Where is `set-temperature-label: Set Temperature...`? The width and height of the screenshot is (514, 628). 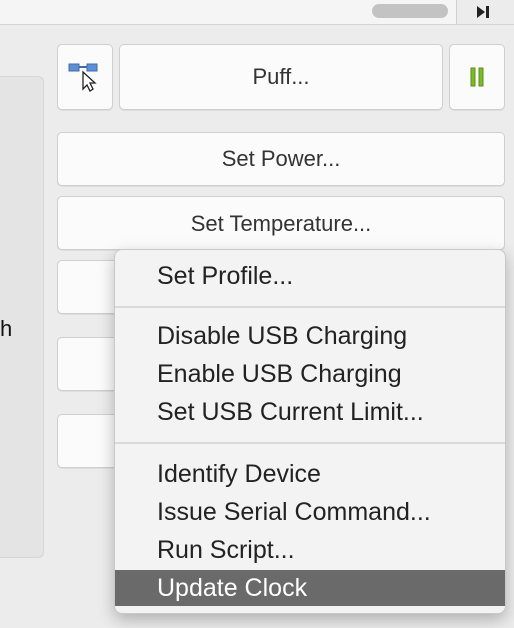
set-temperature-label: Set Temperature... is located at coordinates (281, 223).